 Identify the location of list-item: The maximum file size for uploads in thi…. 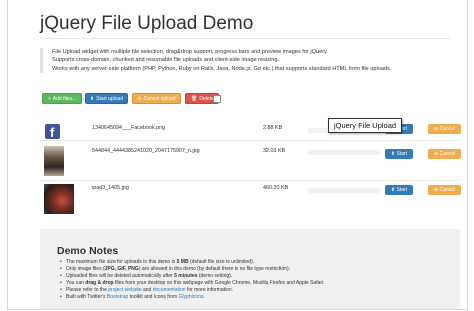
(192, 262).